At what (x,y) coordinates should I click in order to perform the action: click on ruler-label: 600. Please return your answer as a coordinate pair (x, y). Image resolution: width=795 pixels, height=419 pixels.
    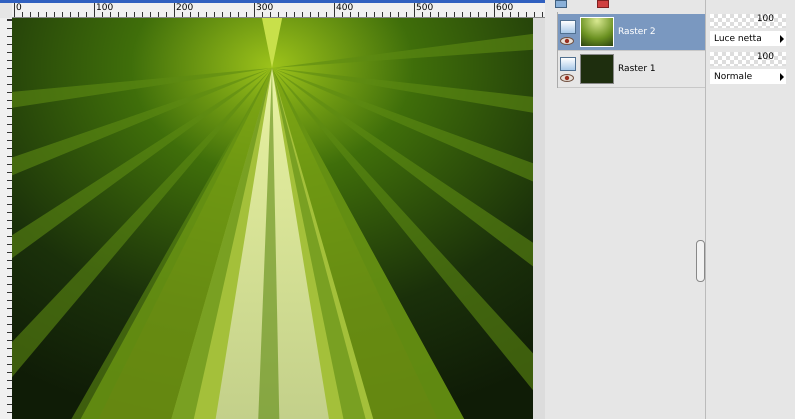
    Looking at the image, I should click on (504, 8).